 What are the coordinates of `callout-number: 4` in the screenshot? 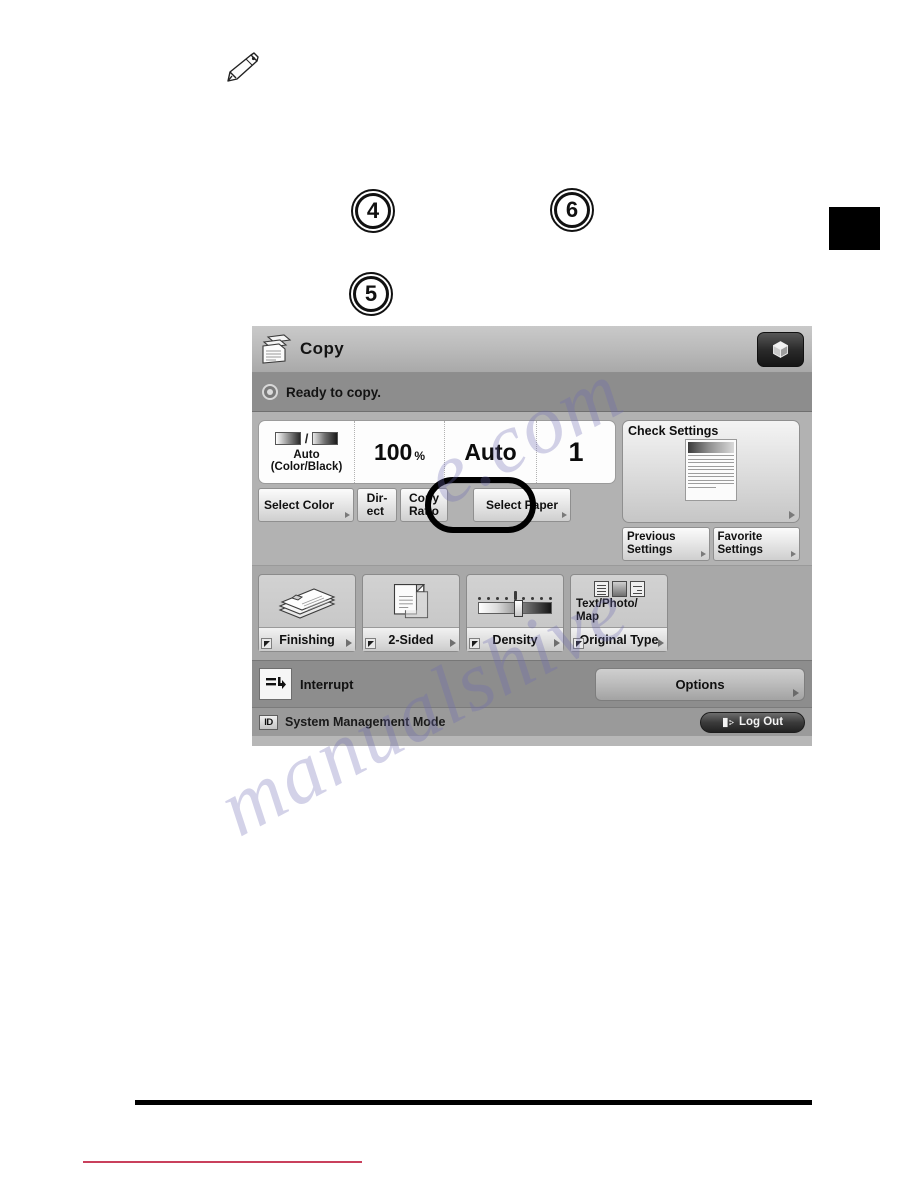 It's located at (373, 210).